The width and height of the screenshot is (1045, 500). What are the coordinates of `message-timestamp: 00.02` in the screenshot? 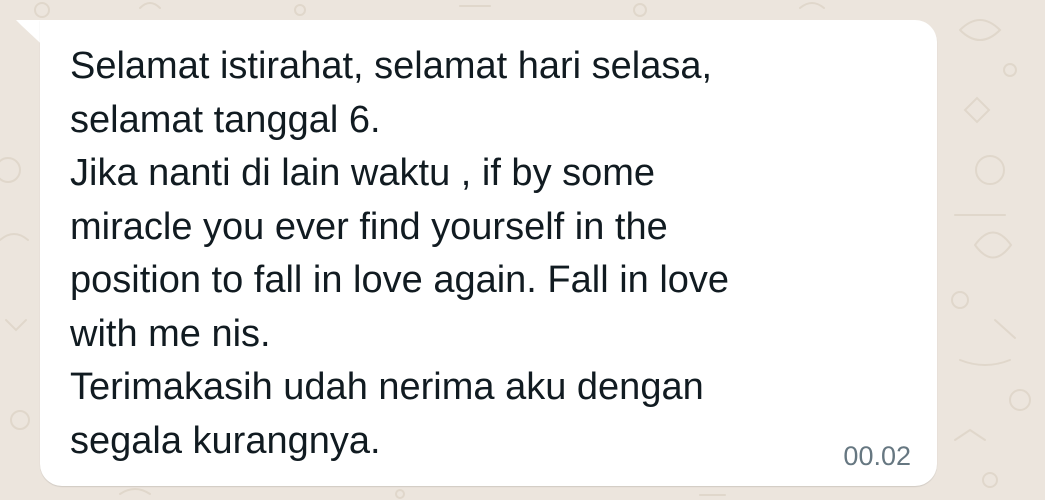 It's located at (877, 456).